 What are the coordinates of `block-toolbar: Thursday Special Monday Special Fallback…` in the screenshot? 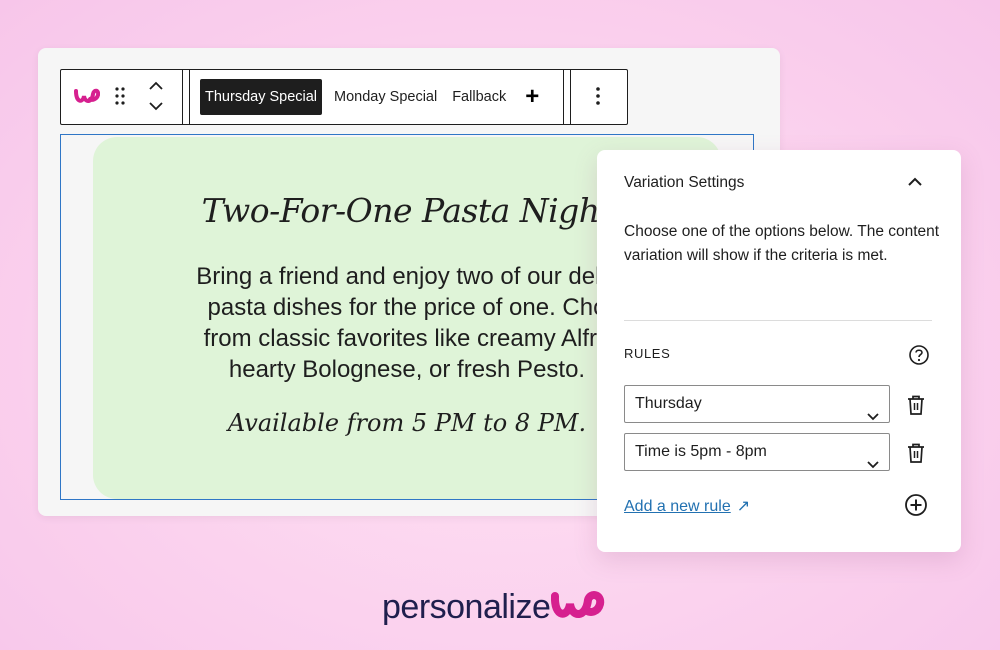 It's located at (344, 97).